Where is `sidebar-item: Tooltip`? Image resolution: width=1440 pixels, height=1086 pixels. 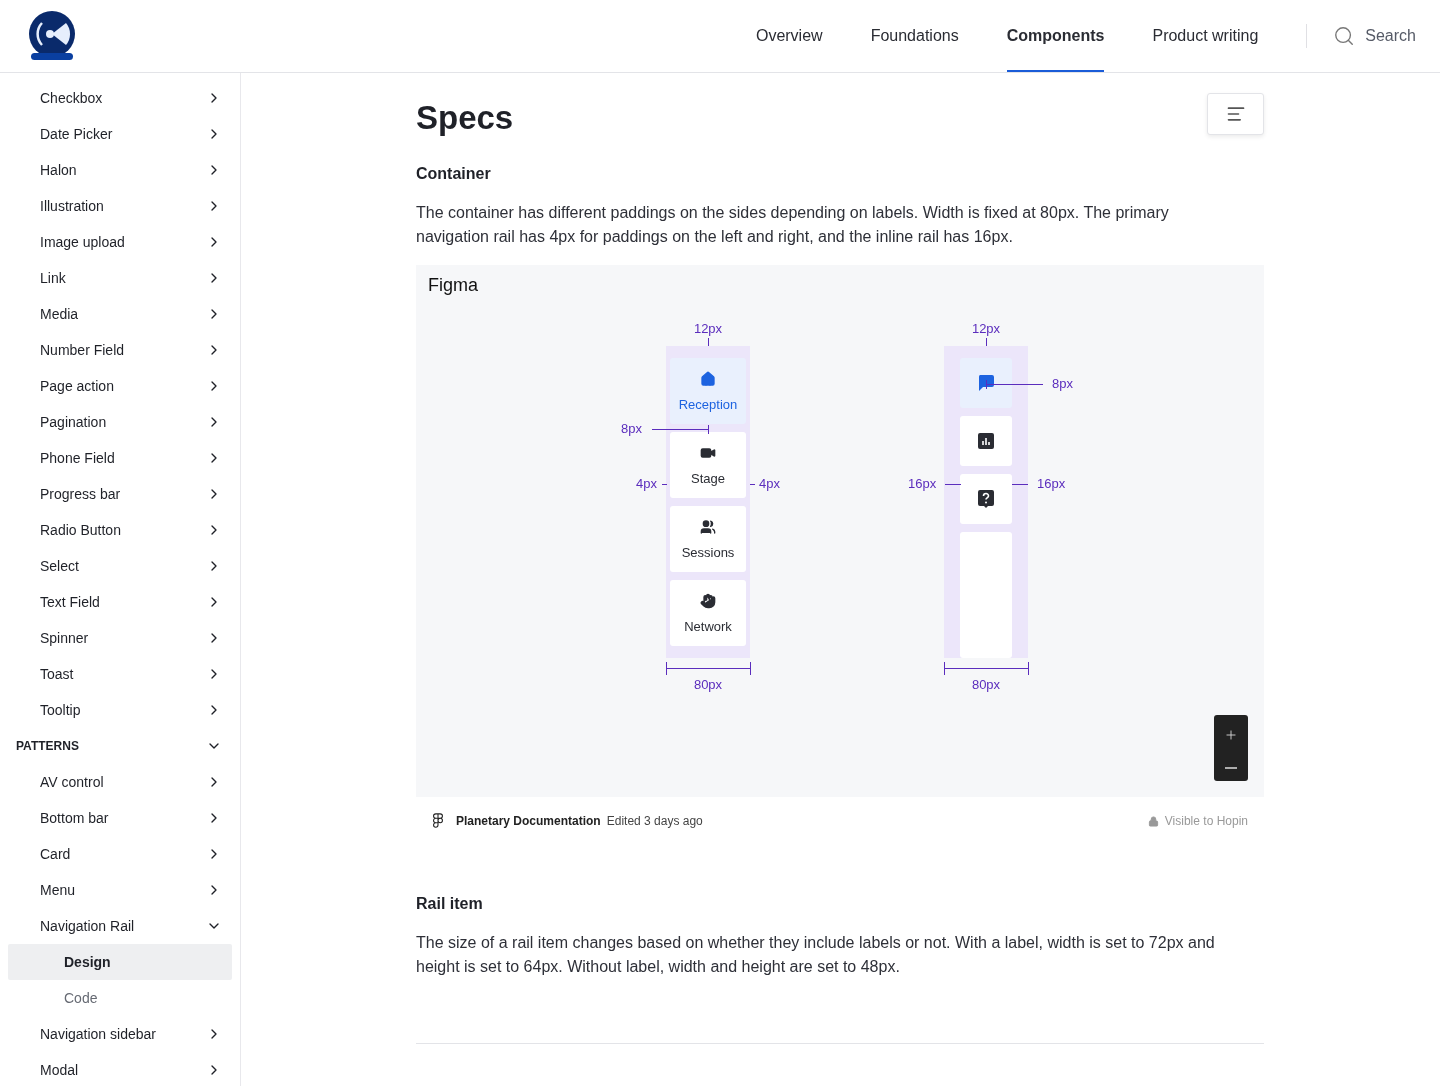 sidebar-item: Tooltip is located at coordinates (120, 710).